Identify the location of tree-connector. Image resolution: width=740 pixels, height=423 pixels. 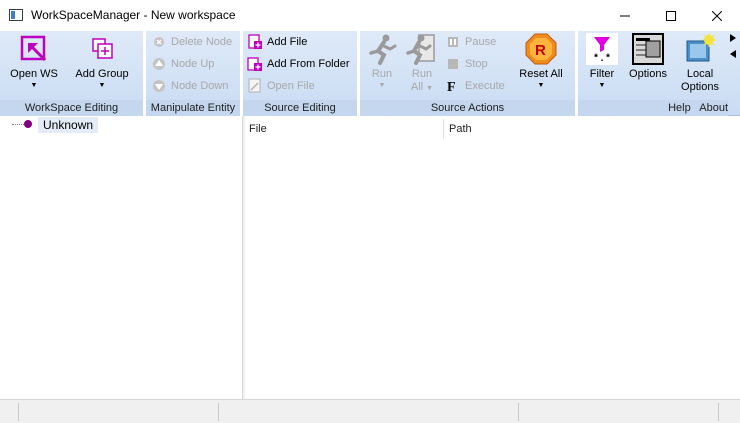
(18, 124).